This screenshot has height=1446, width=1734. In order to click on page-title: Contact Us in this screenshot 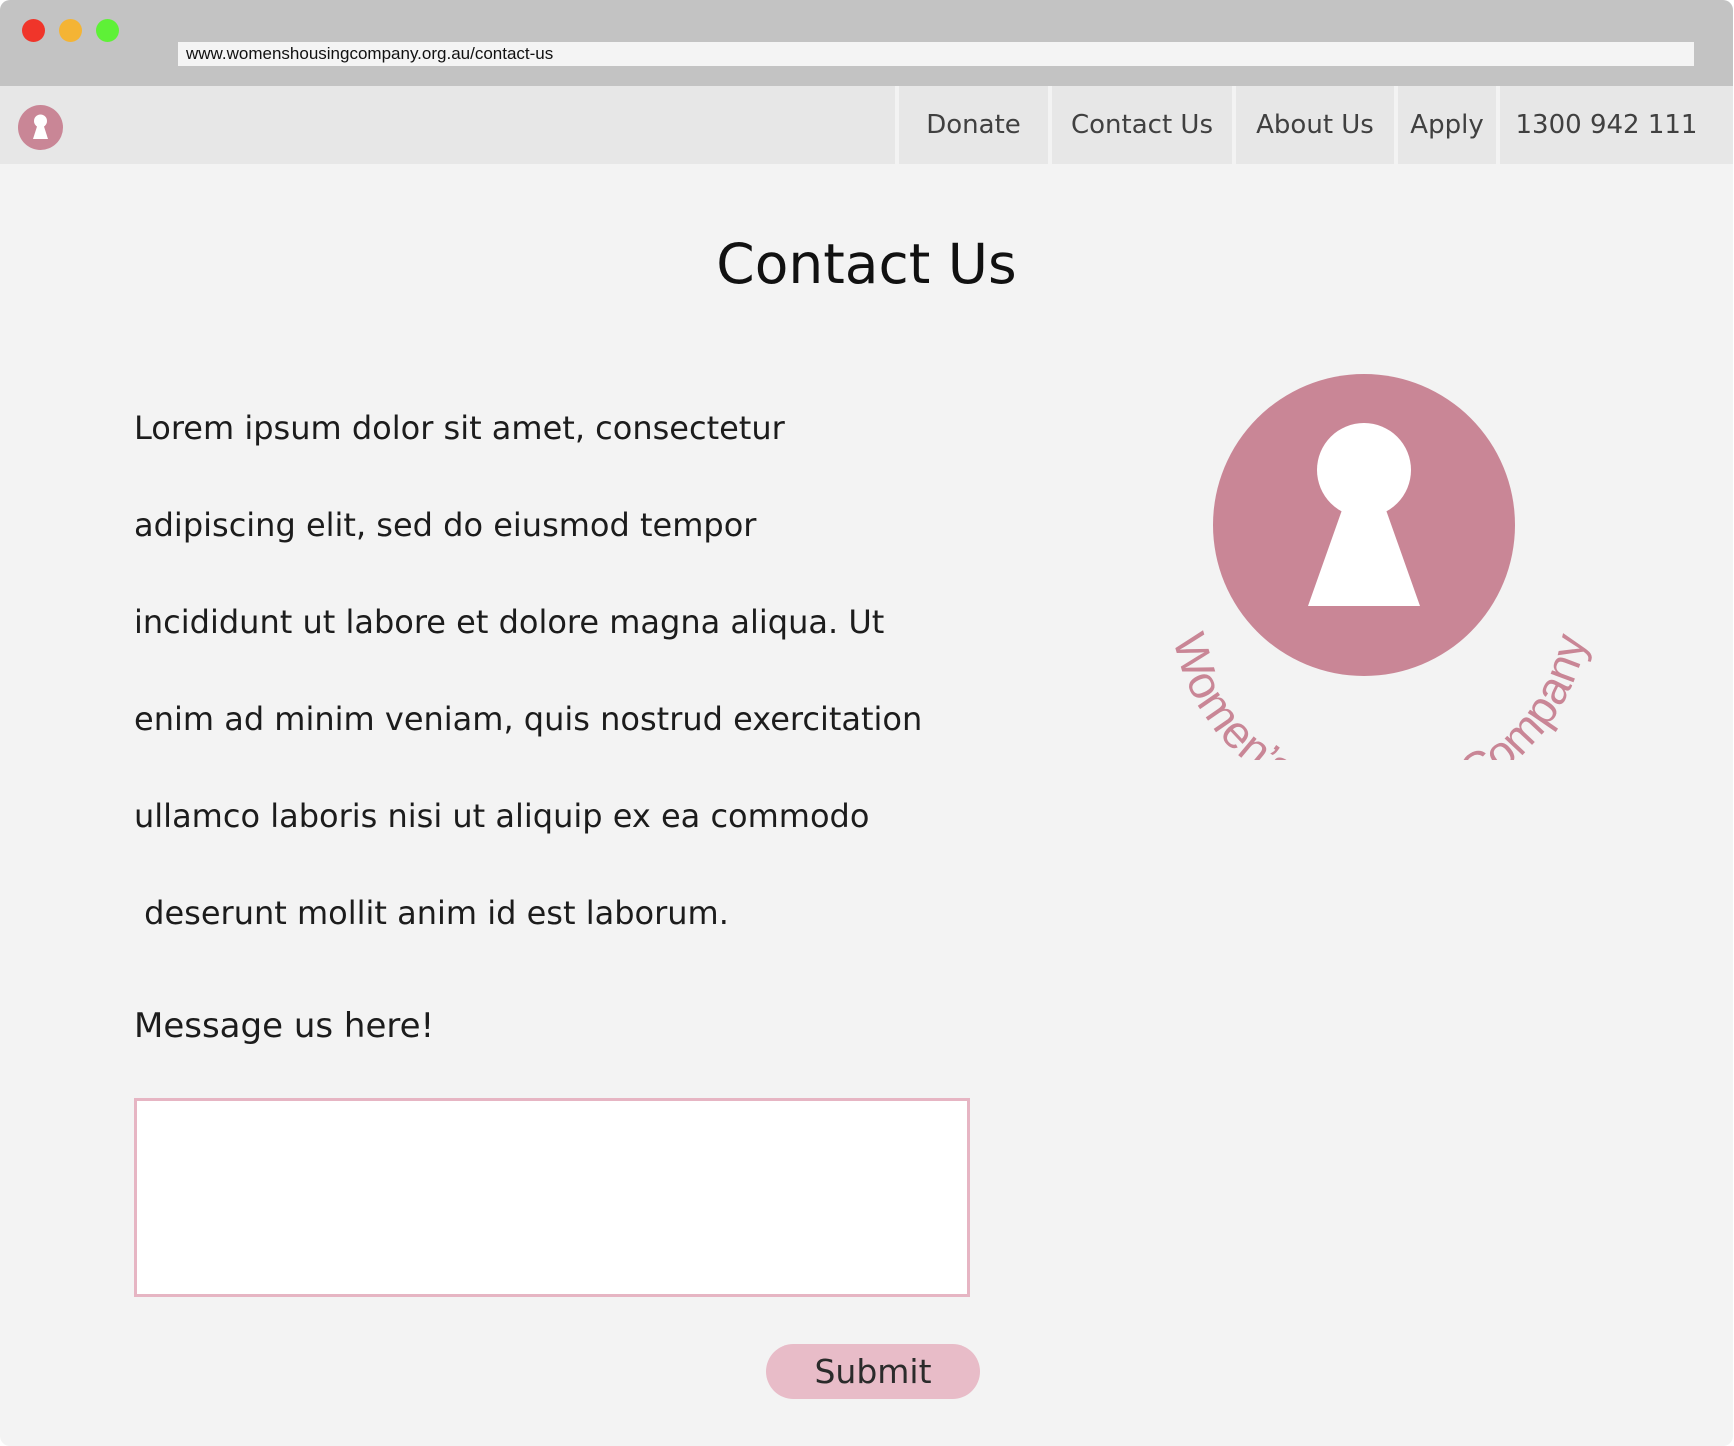, I will do `click(866, 264)`.